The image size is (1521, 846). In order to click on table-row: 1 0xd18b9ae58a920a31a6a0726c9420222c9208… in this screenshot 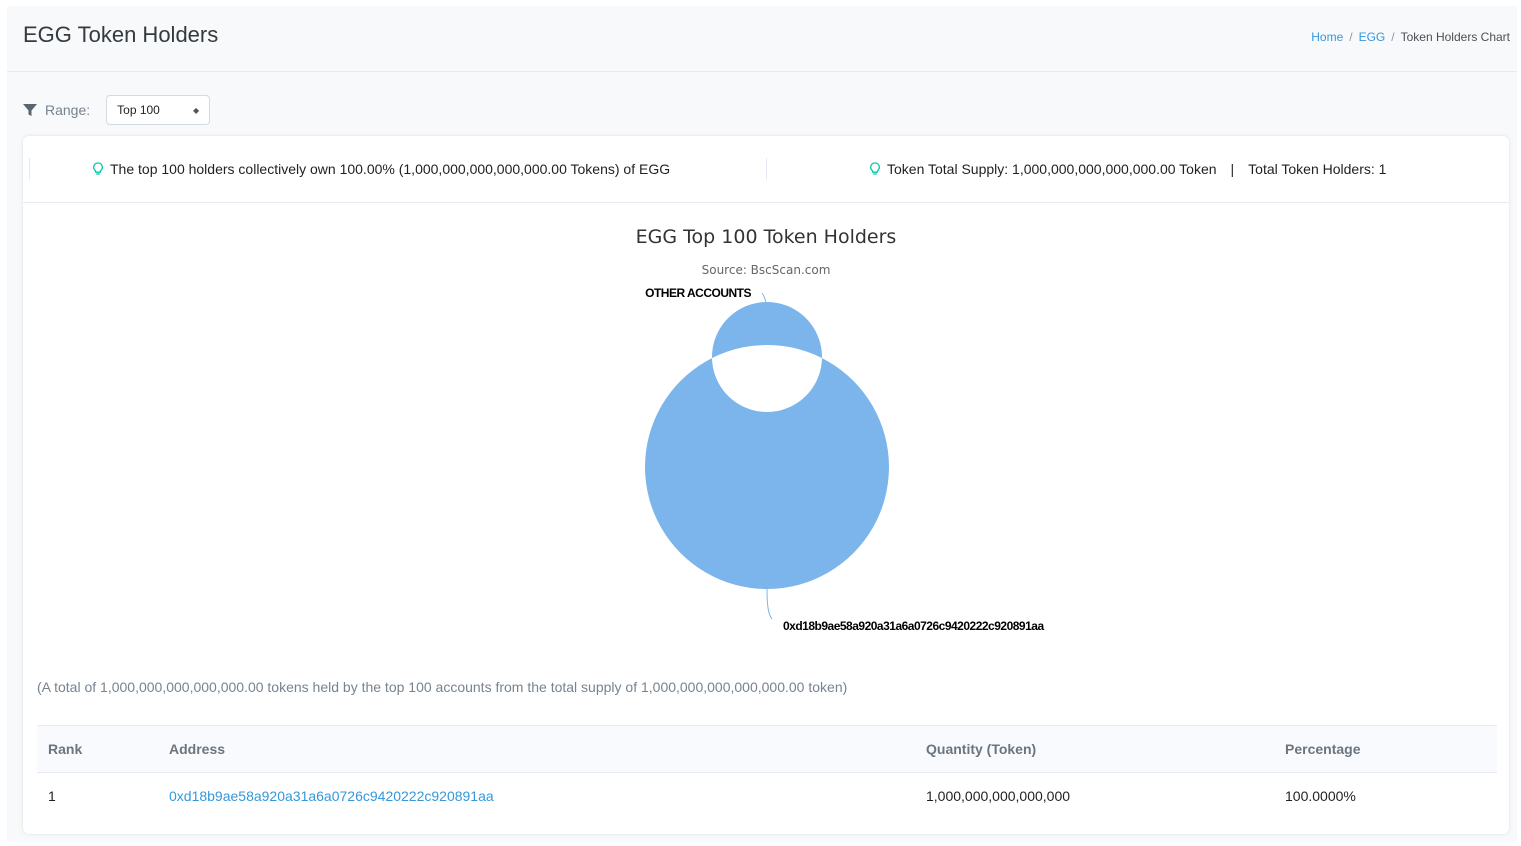, I will do `click(767, 796)`.